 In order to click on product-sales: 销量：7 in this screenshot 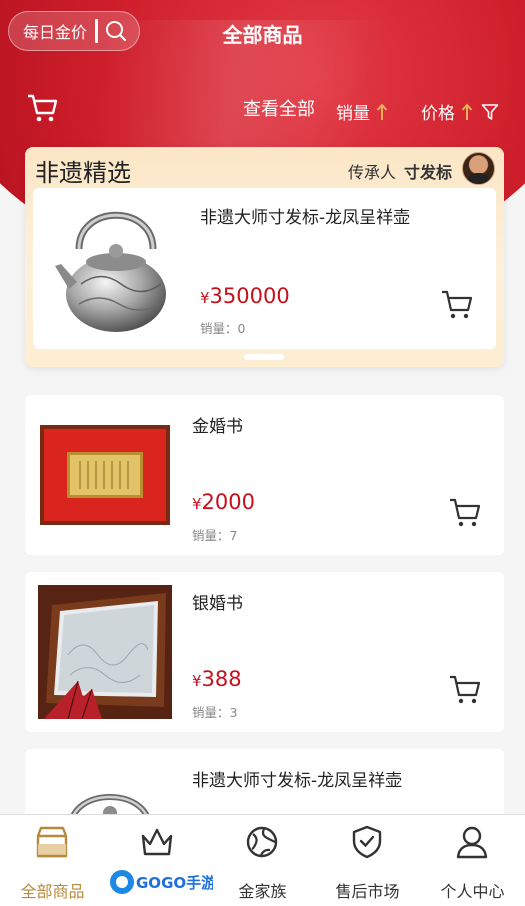, I will do `click(215, 535)`.